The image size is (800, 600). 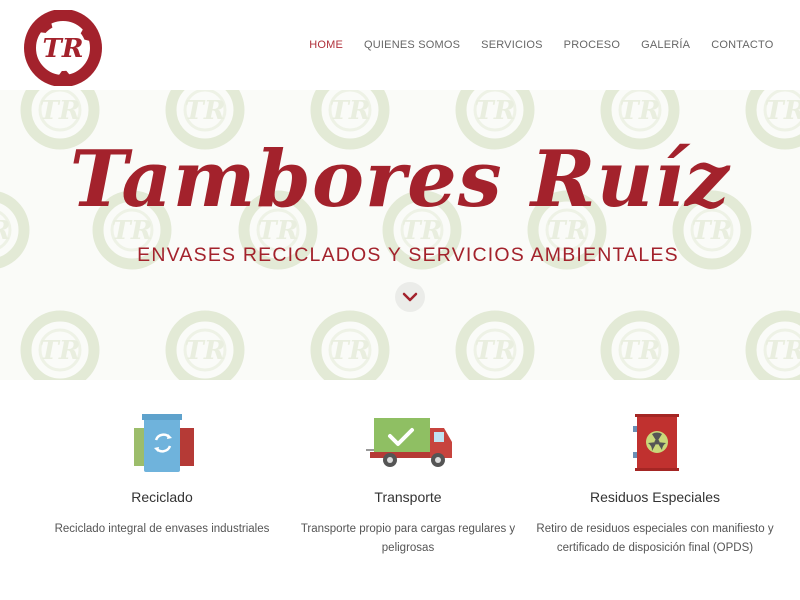 What do you see at coordinates (326, 45) in the screenshot?
I see `nav-home: HOME` at bounding box center [326, 45].